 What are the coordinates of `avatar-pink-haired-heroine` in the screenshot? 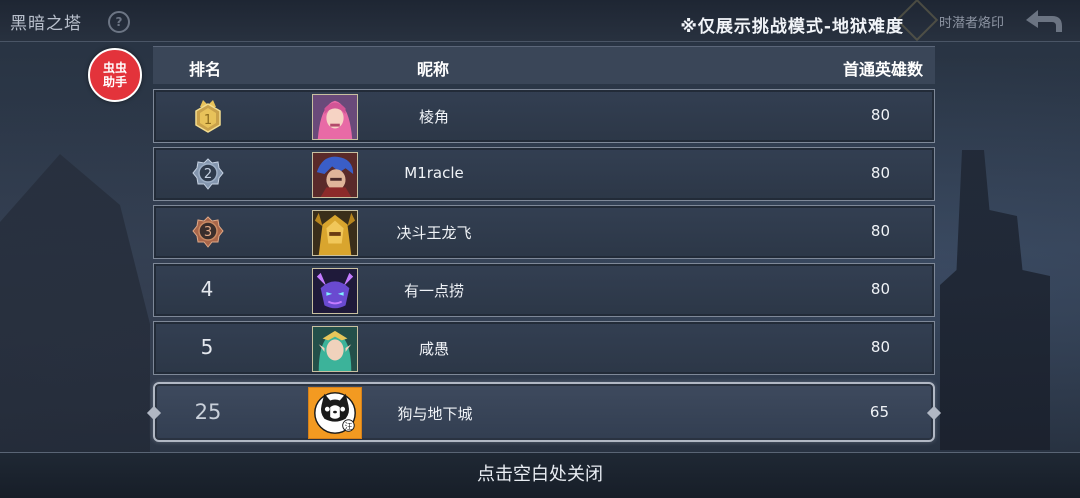 It's located at (335, 117).